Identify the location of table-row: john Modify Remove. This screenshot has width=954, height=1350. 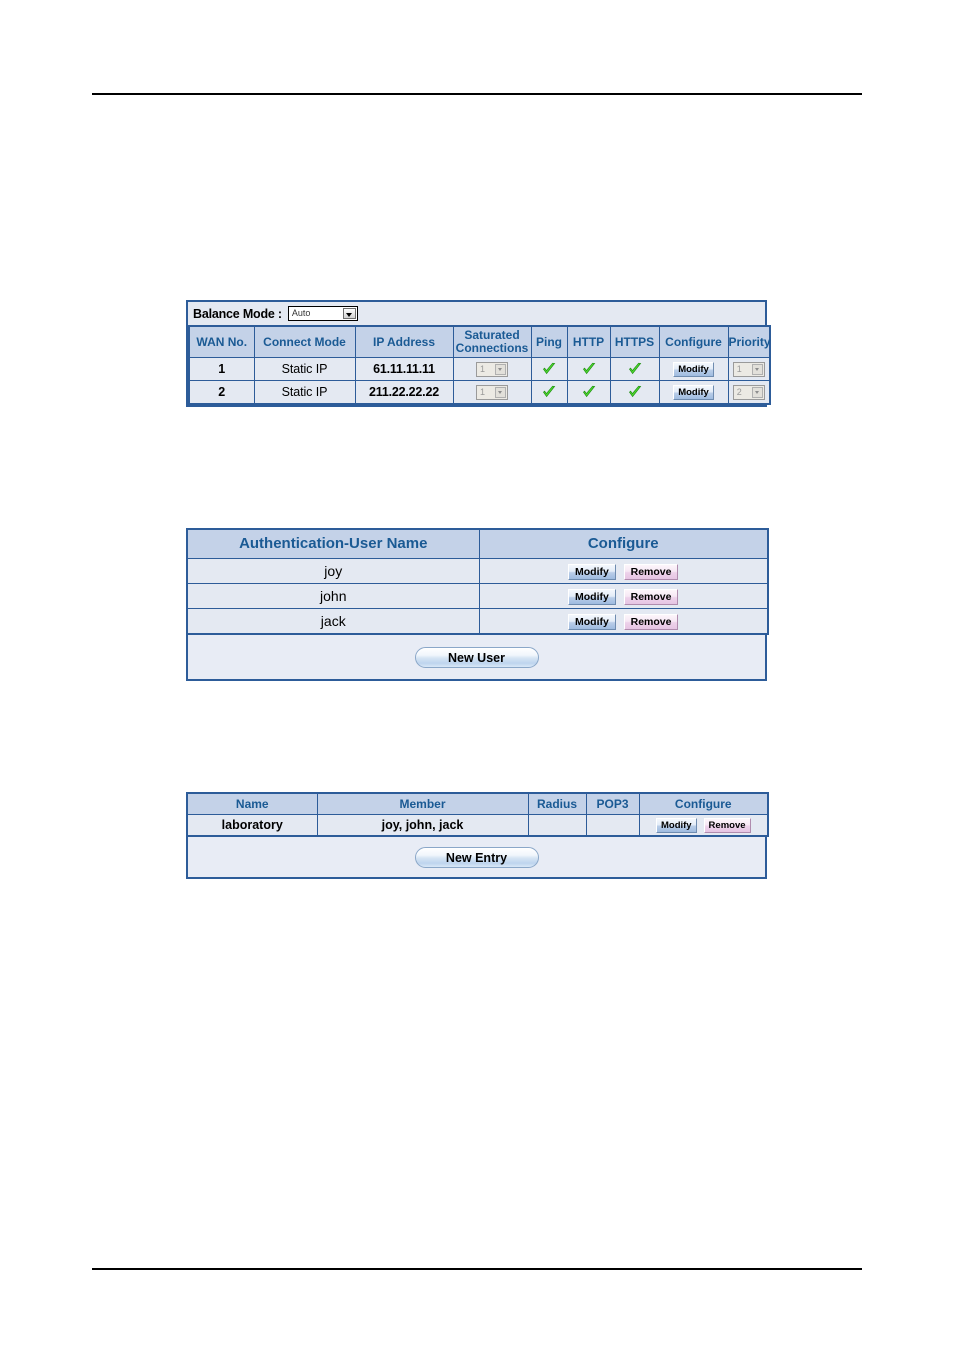
(477, 596).